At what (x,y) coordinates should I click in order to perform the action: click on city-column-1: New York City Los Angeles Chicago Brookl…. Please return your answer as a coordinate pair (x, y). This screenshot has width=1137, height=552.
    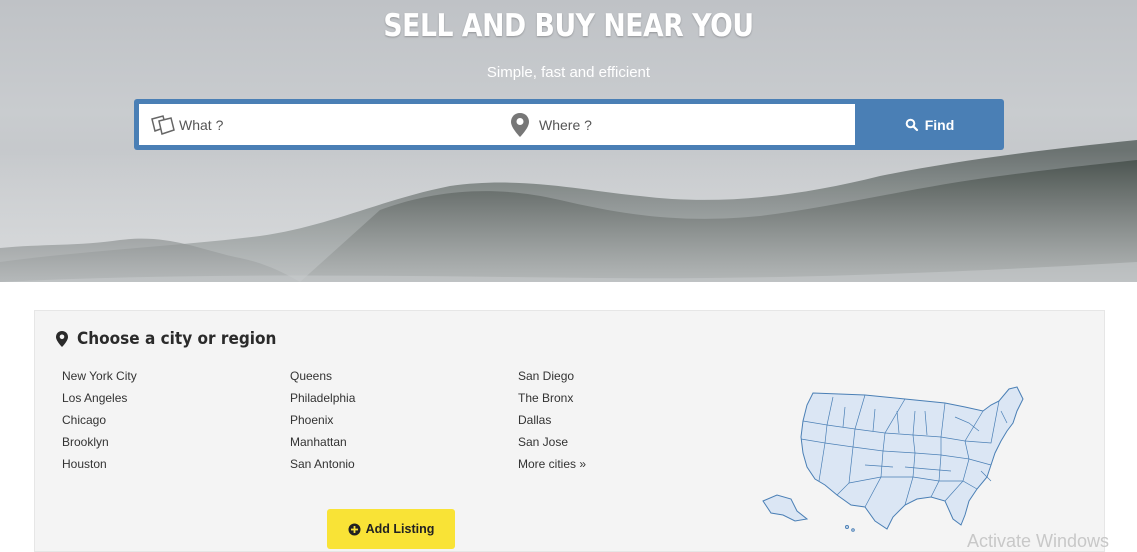
    Looking at the image, I should click on (99, 420).